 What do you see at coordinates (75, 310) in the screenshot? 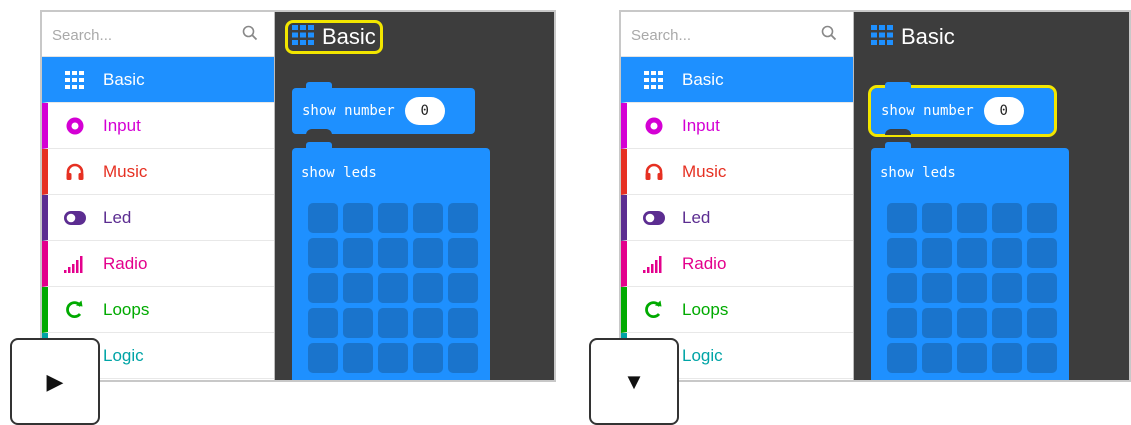
I see `loop-arrow-icon` at bounding box center [75, 310].